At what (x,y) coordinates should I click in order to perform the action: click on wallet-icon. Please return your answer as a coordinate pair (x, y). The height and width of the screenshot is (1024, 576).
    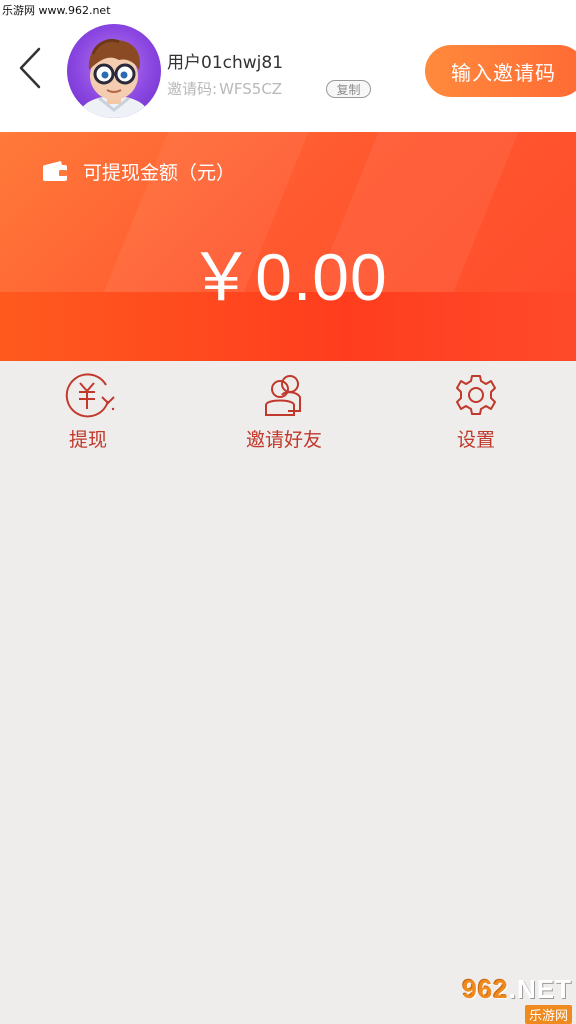
    Looking at the image, I should click on (55, 171).